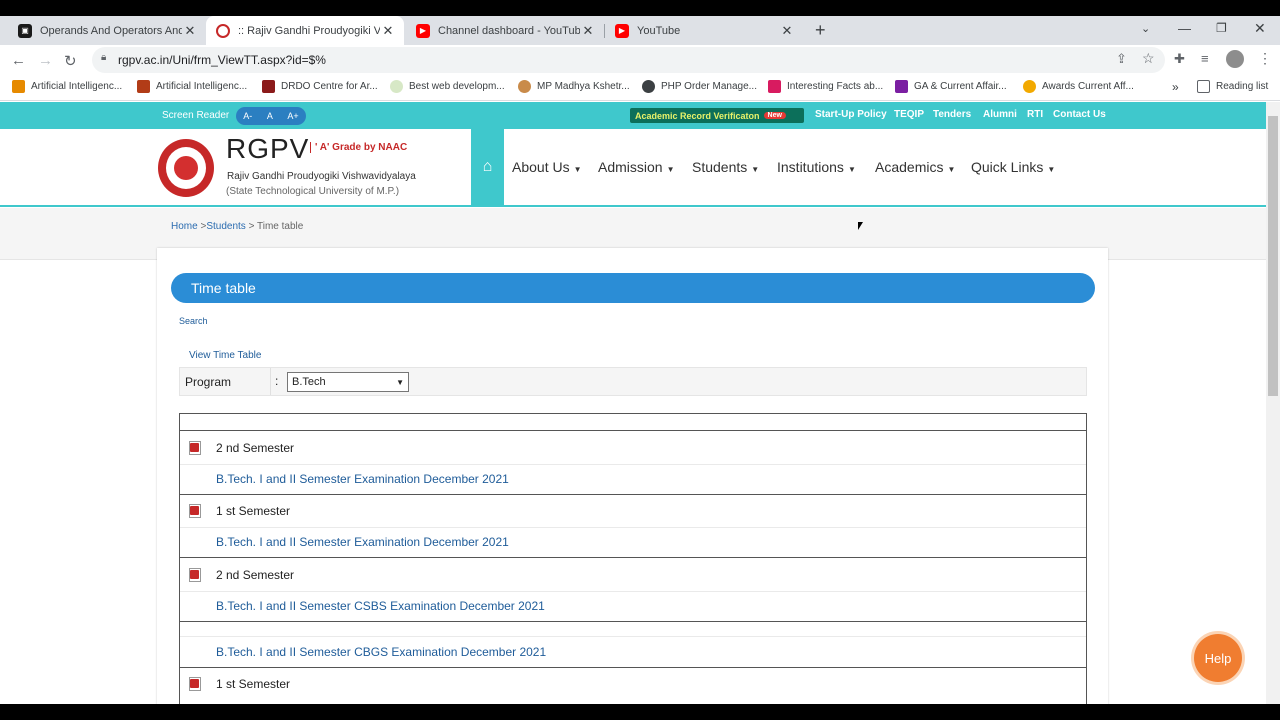 Image resolution: width=1280 pixels, height=720 pixels. Describe the element at coordinates (45, 60) in the screenshot. I see `forward-icon: →` at that location.